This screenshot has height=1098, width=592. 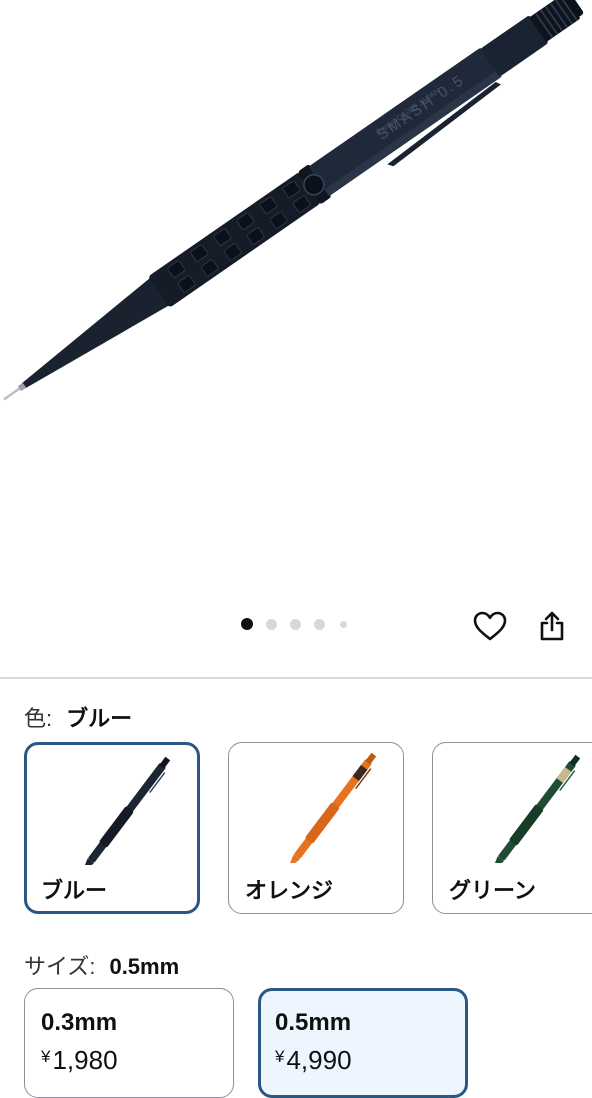 I want to click on size-option-0-3mm: 0.3mm ¥1,980, so click(x=129, y=1043).